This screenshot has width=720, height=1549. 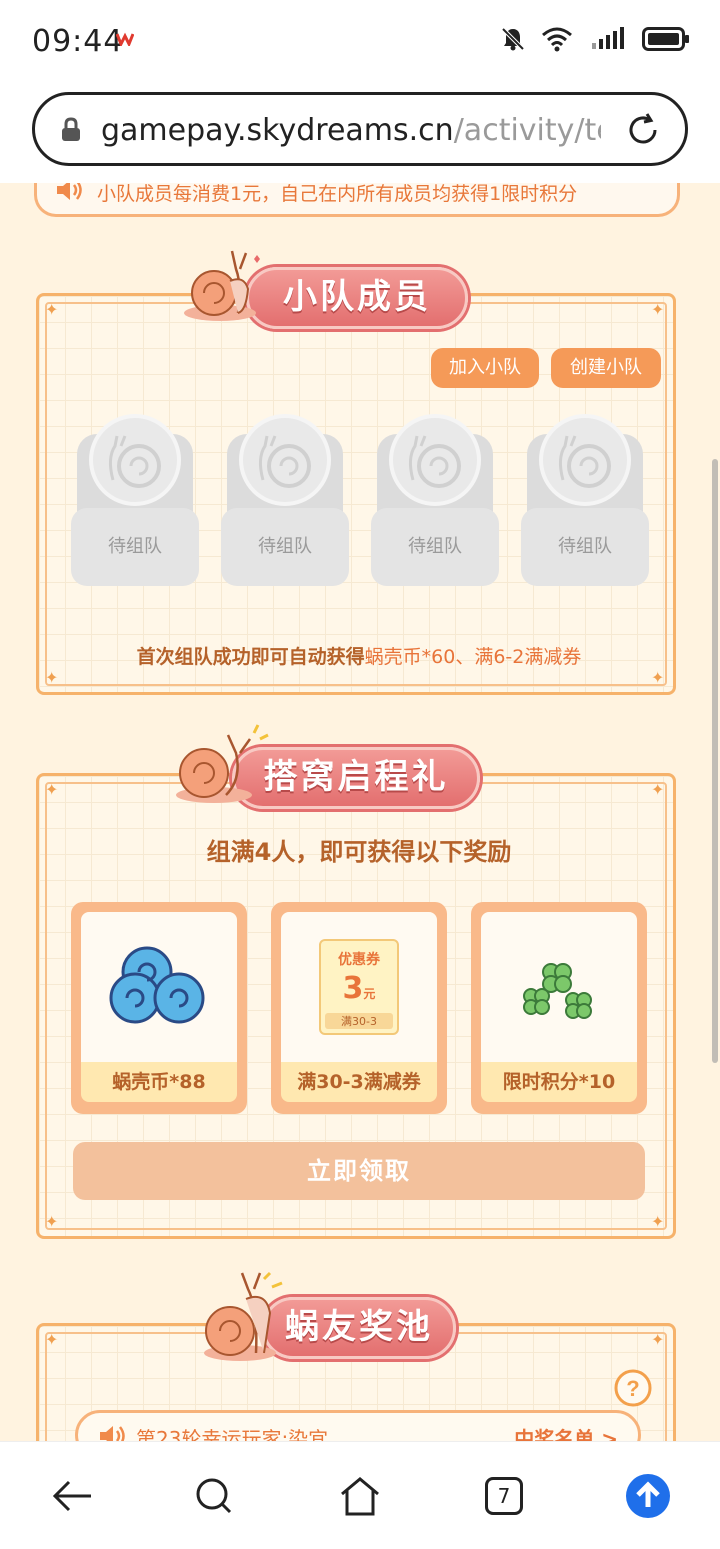 I want to click on reward-card: 优惠券 3元 满30-3 满30-3满减券, so click(x=359, y=1008).